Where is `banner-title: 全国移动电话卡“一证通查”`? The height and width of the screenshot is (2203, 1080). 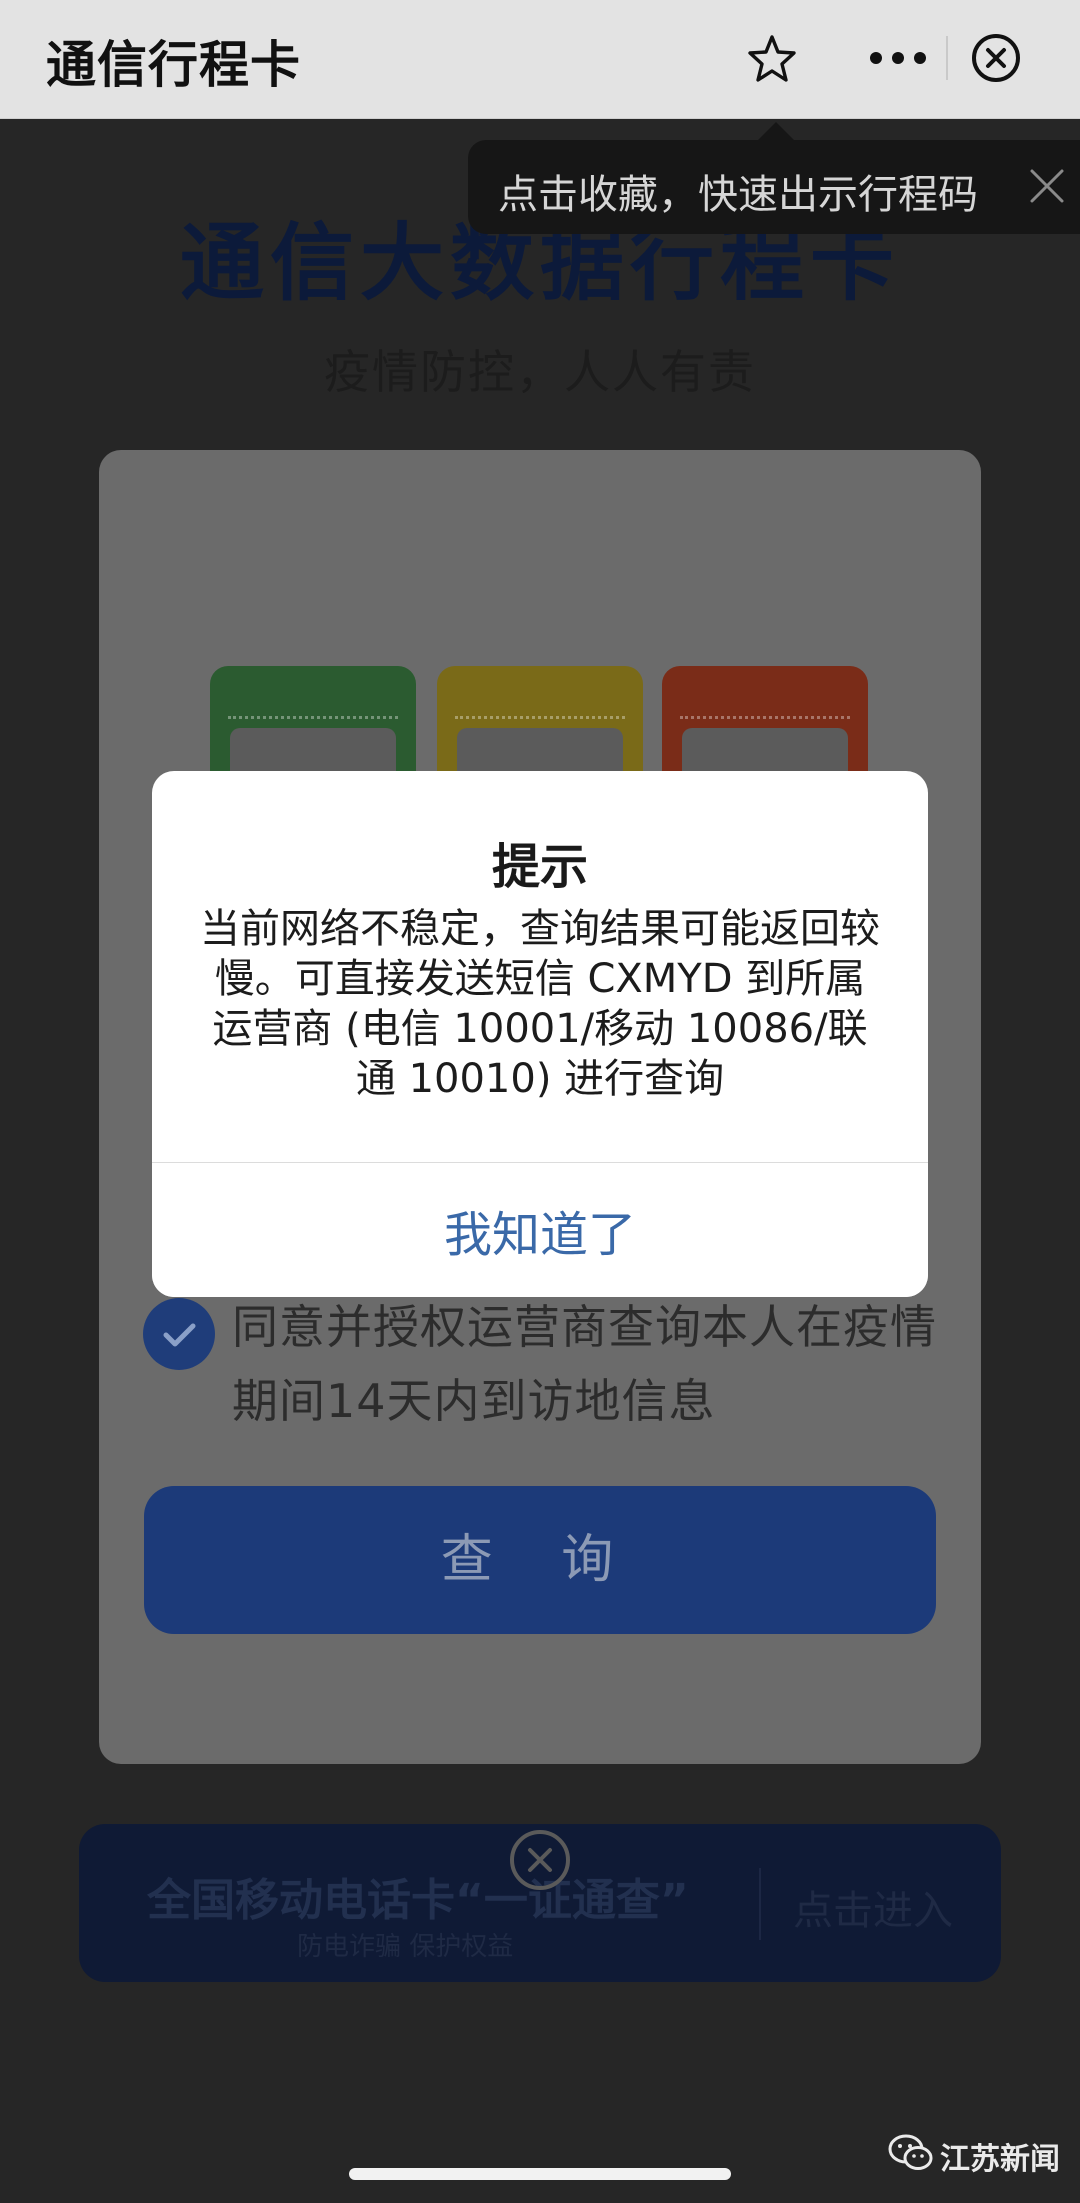
banner-title: 全国移动电话卡“一证通查” is located at coordinates (418, 1900).